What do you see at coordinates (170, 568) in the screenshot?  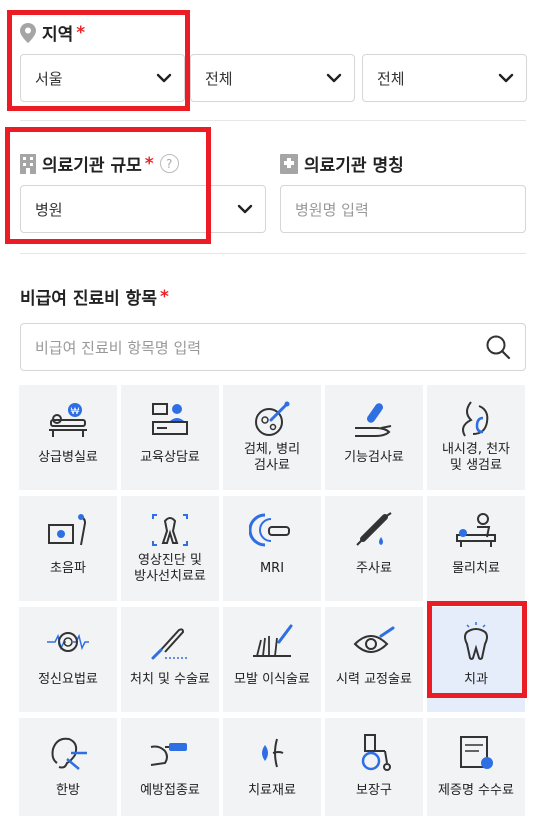 I see `category-label: 영상진단 및 방사선치료료` at bounding box center [170, 568].